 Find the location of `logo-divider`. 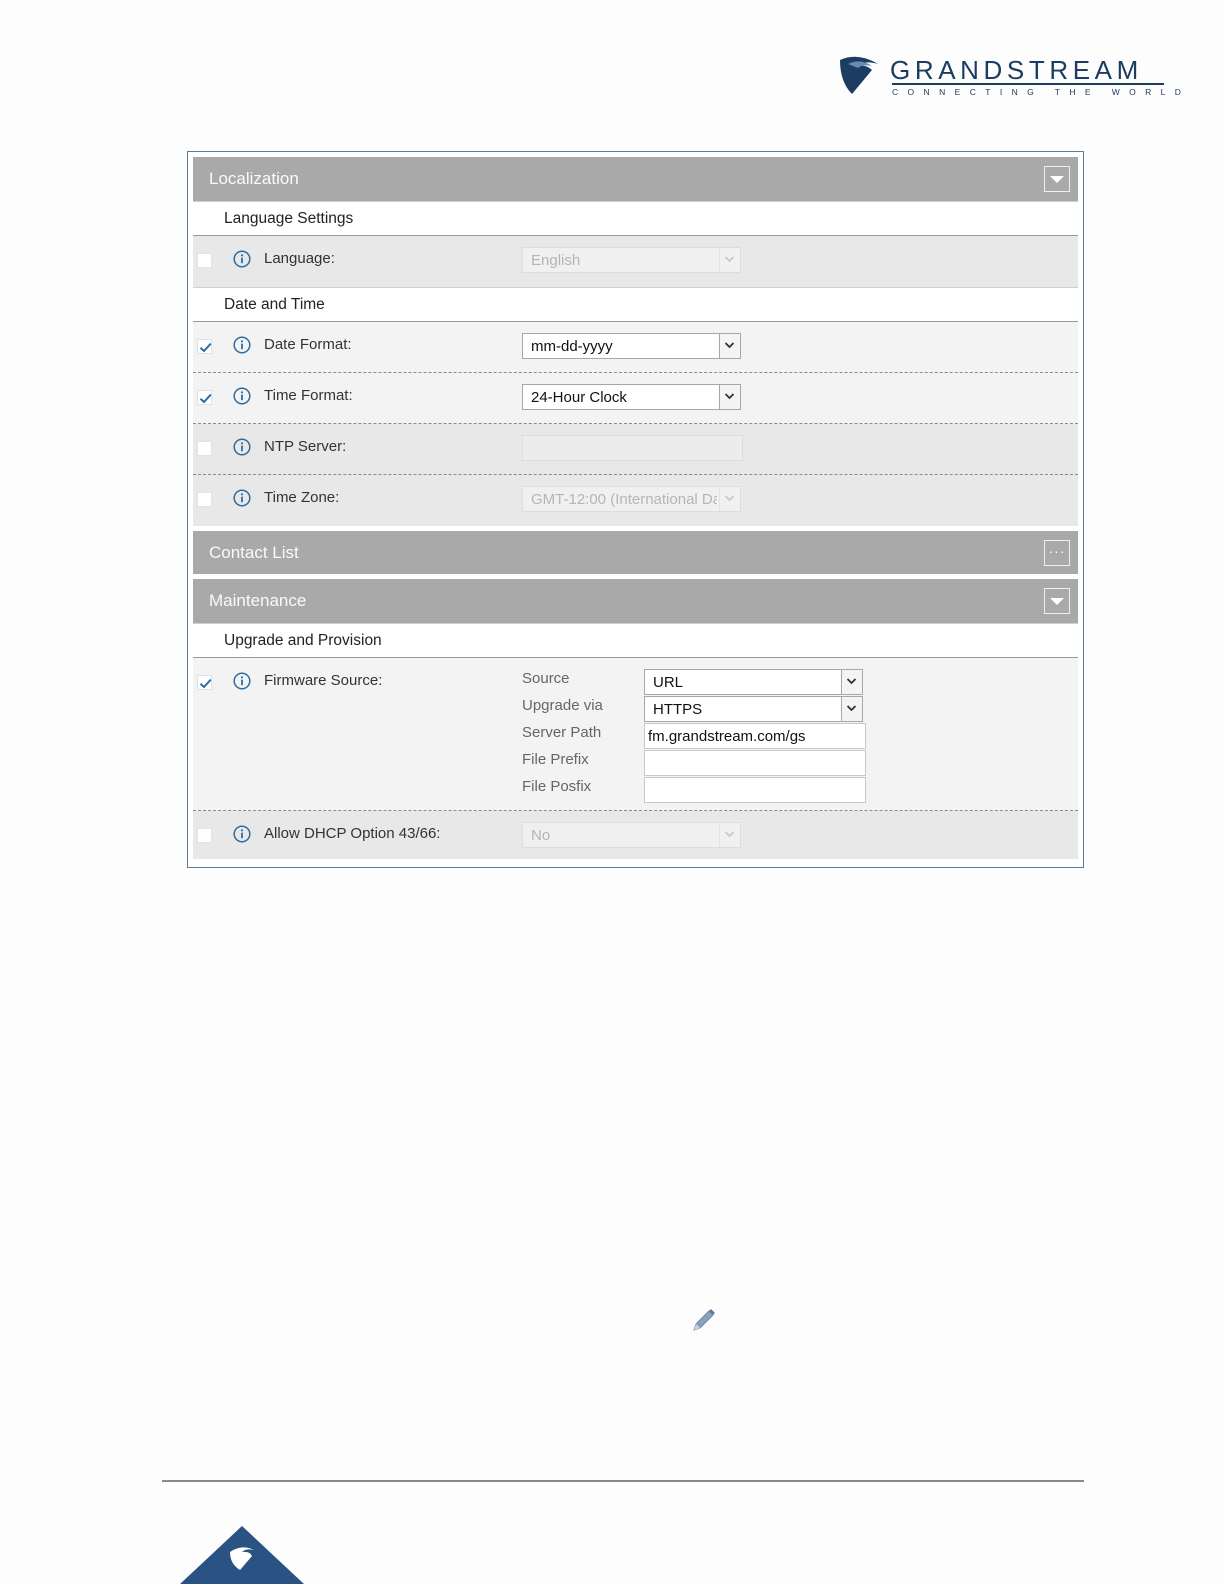

logo-divider is located at coordinates (1028, 84).